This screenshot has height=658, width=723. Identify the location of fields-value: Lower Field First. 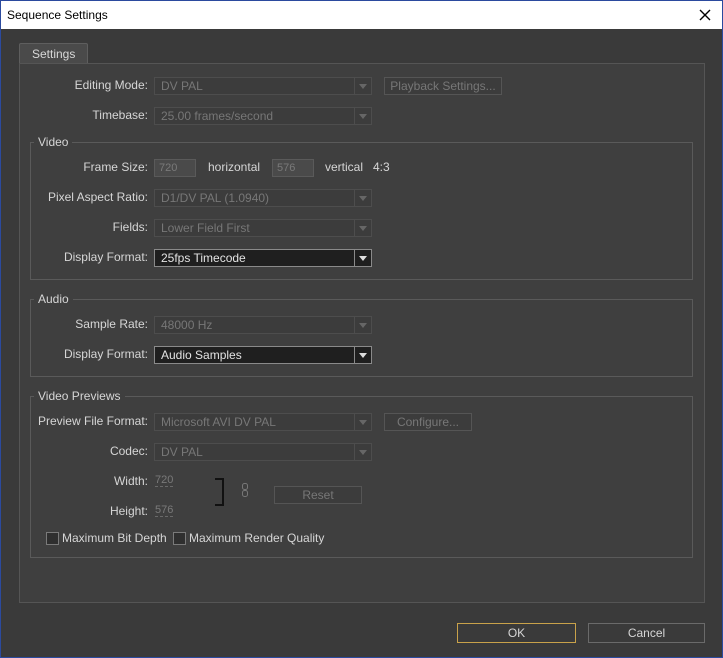
(205, 228).